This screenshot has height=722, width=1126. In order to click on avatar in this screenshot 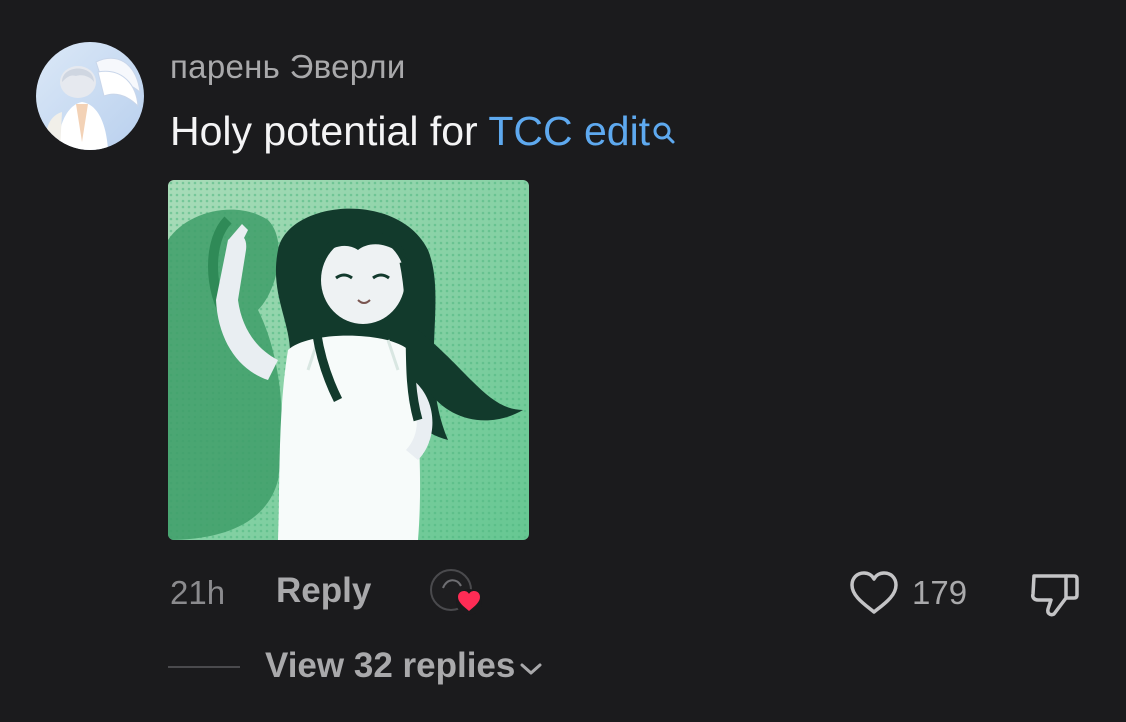, I will do `click(90, 96)`.